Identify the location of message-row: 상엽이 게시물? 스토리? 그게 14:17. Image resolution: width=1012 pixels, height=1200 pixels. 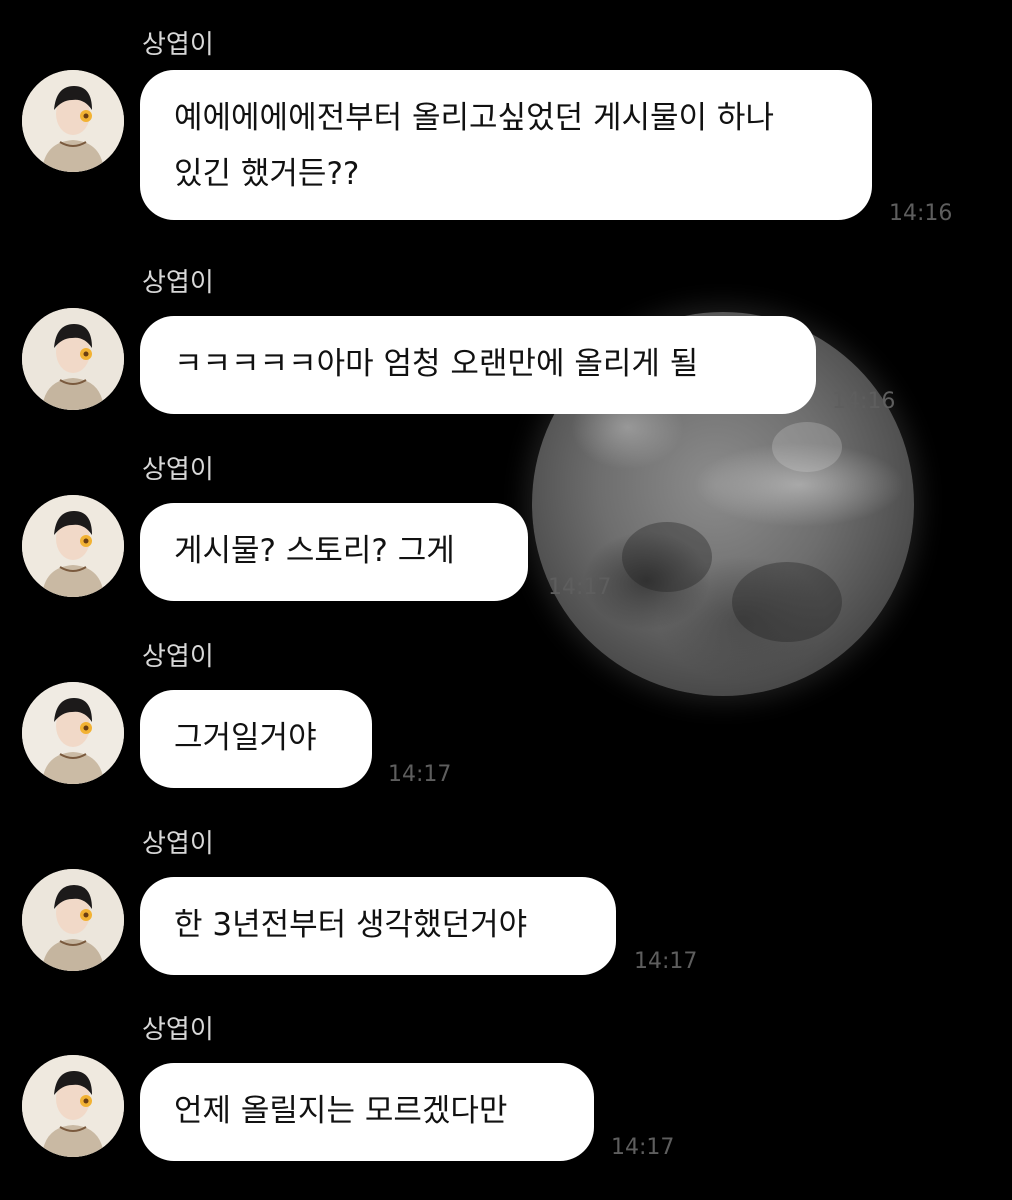
(506, 528).